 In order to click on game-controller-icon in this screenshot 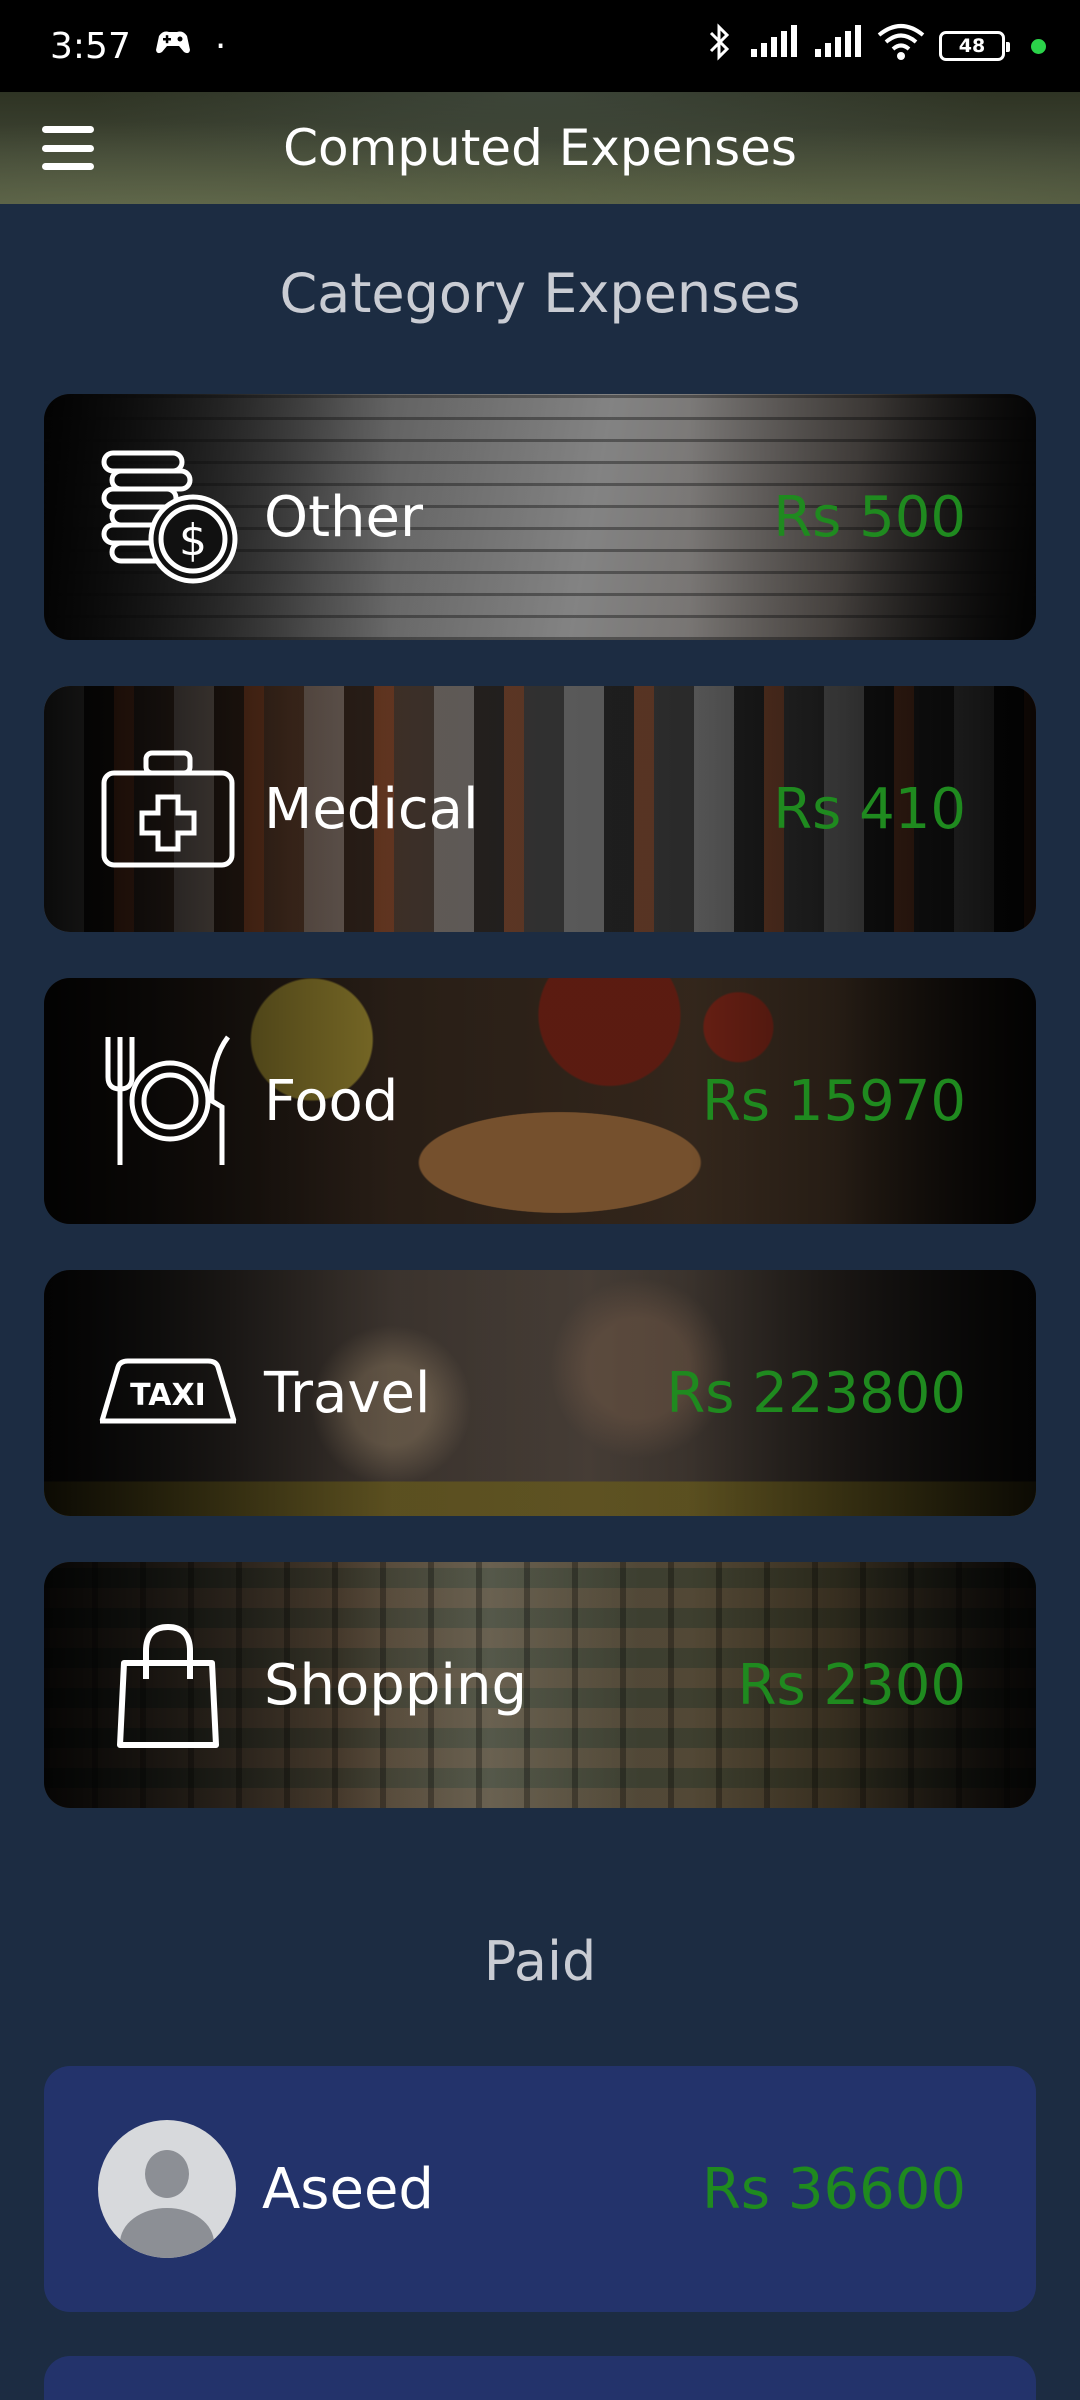, I will do `click(173, 46)`.